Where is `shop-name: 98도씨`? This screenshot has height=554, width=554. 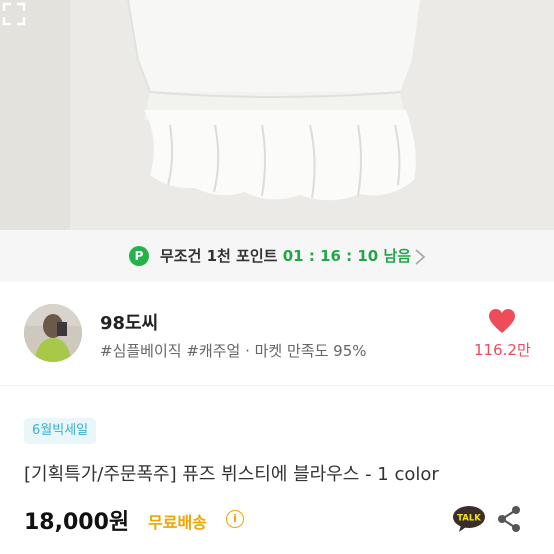
shop-name: 98도씨 is located at coordinates (129, 322).